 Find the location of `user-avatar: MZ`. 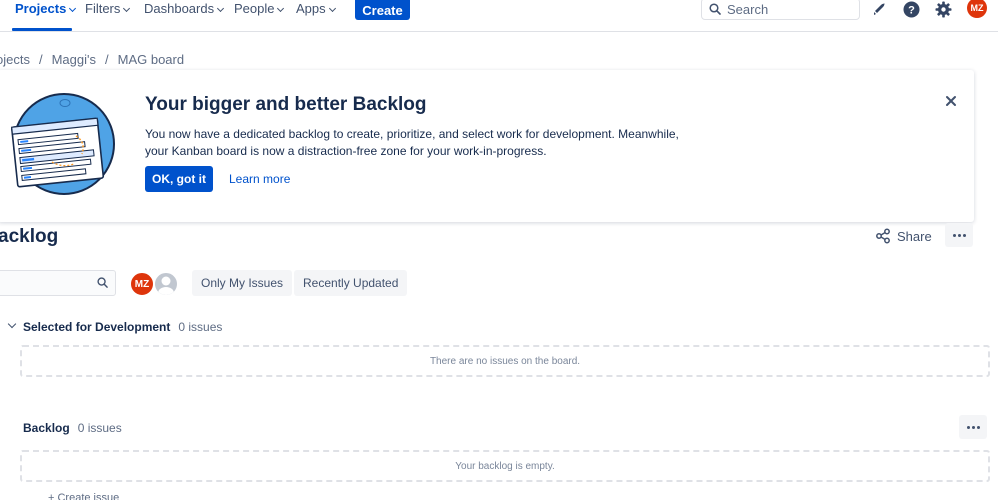

user-avatar: MZ is located at coordinates (977, 9).